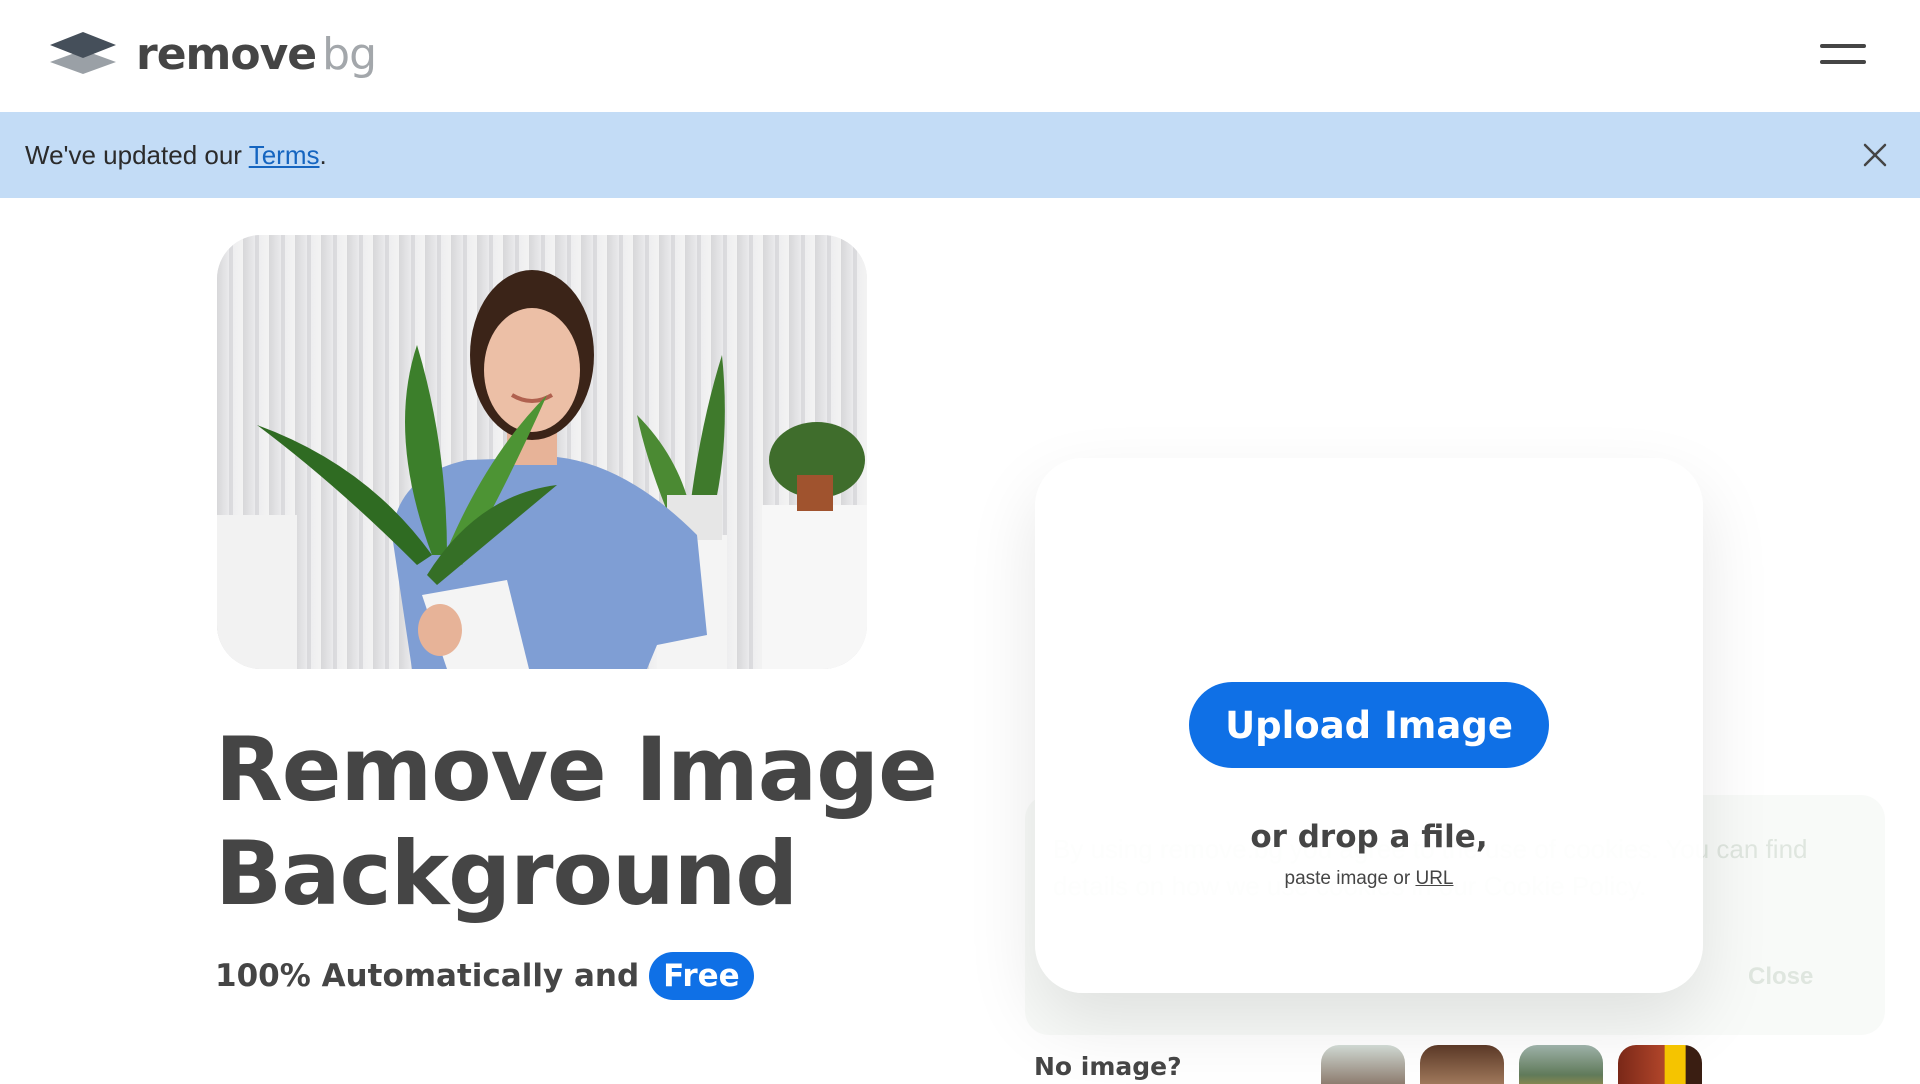 The width and height of the screenshot is (1920, 1084). What do you see at coordinates (1780, 977) in the screenshot?
I see `cookie-close-button: Close` at bounding box center [1780, 977].